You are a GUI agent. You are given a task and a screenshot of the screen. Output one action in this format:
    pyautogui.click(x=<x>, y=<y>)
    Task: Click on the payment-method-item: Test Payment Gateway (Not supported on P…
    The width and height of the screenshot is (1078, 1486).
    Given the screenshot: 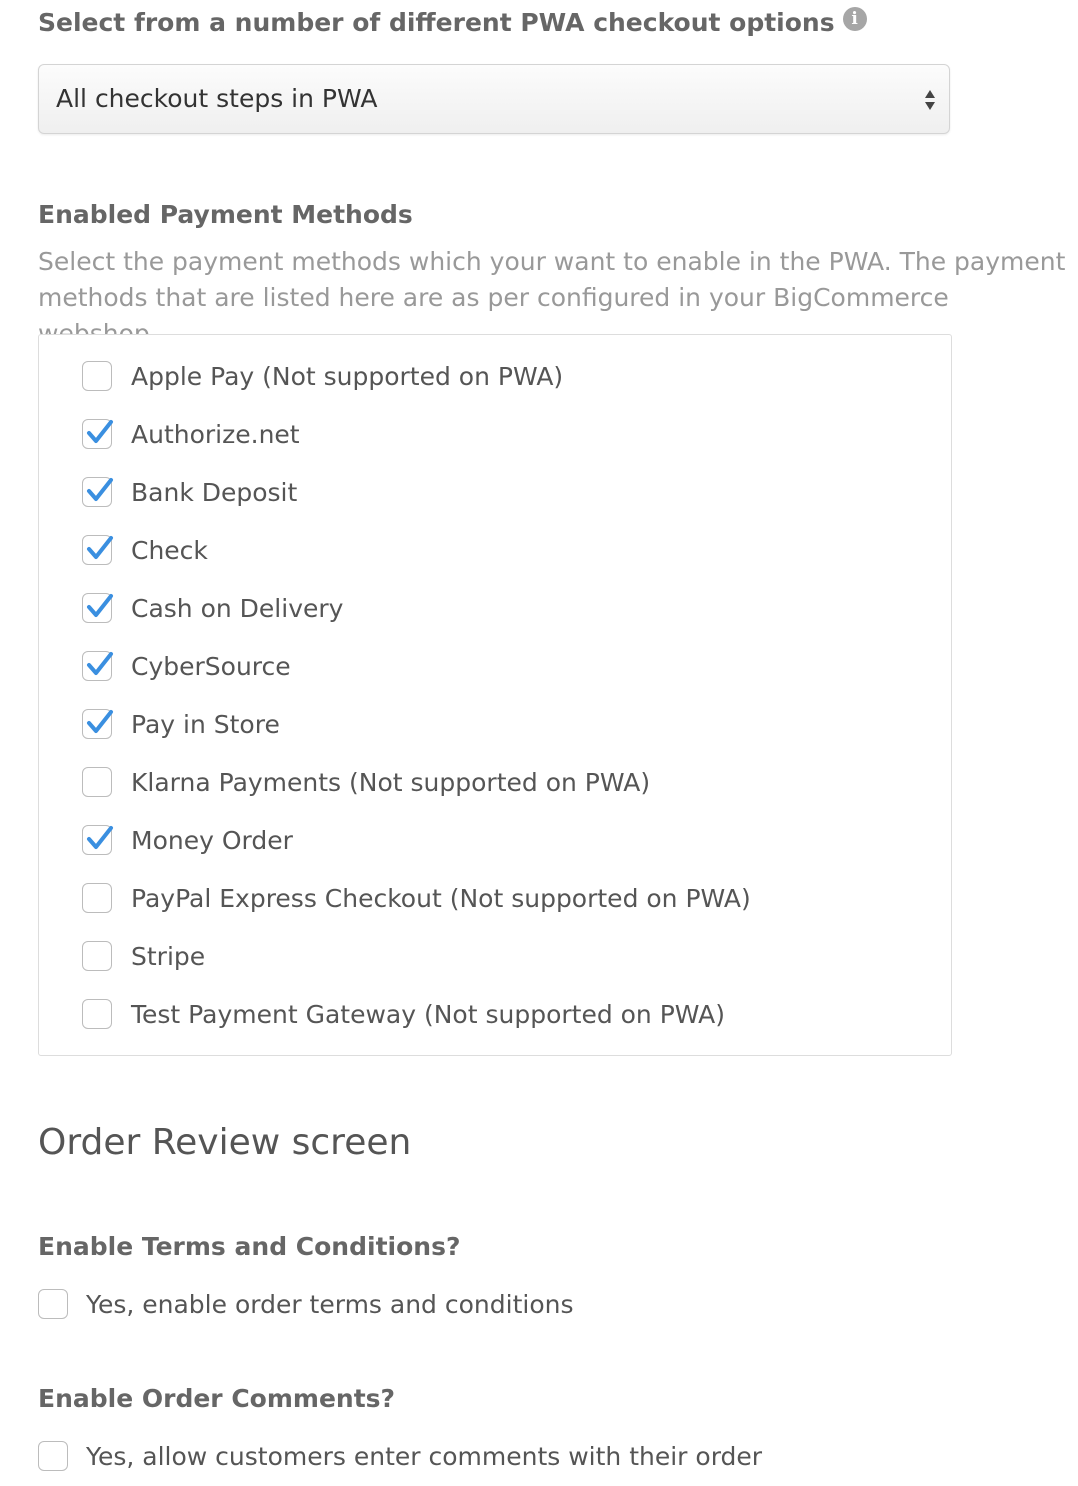 What is the action you would take?
    pyautogui.click(x=489, y=1015)
    